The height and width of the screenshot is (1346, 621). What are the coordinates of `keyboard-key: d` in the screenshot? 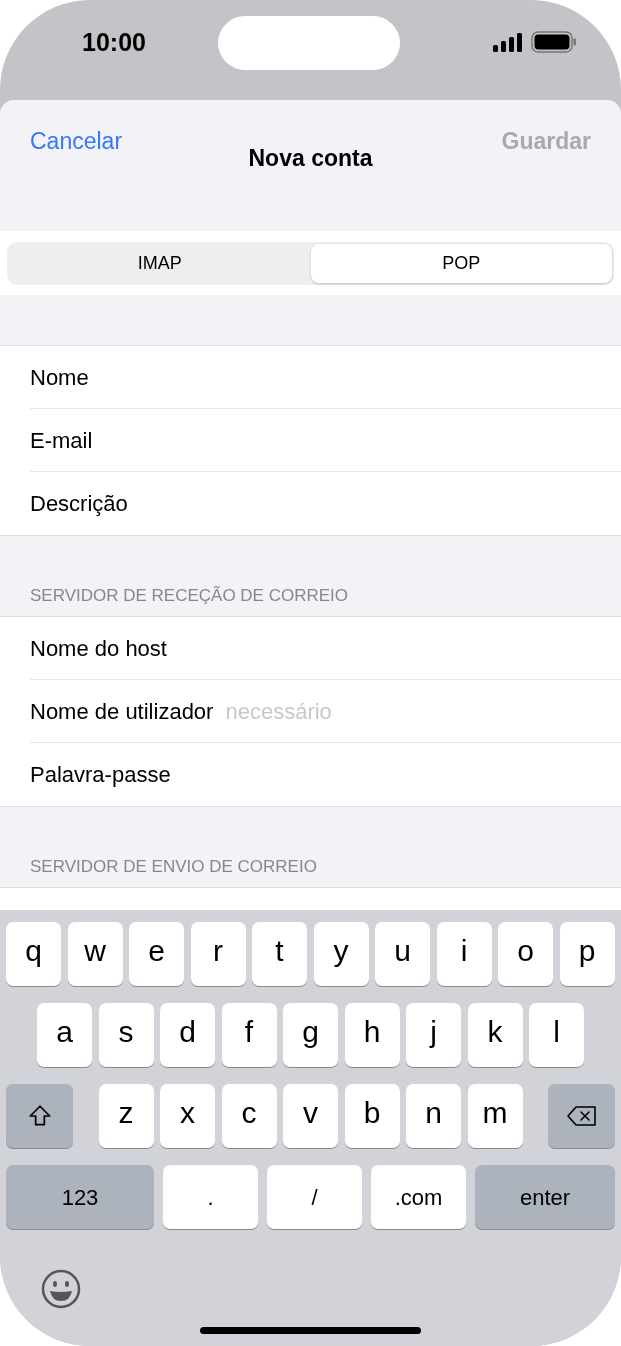 It's located at (187, 1035).